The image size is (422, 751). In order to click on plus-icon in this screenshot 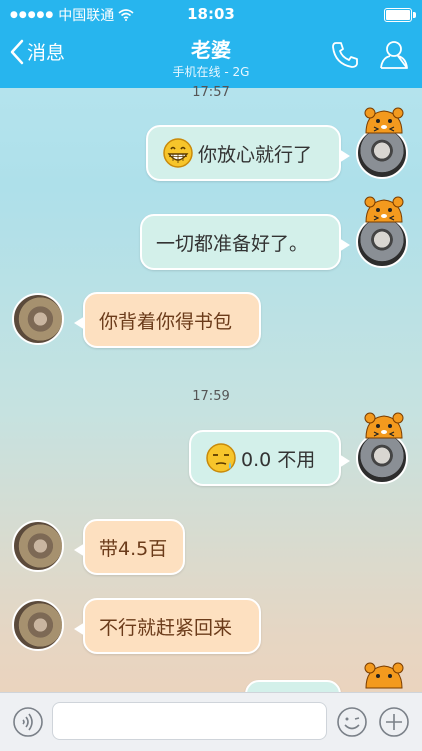, I will do `click(394, 724)`.